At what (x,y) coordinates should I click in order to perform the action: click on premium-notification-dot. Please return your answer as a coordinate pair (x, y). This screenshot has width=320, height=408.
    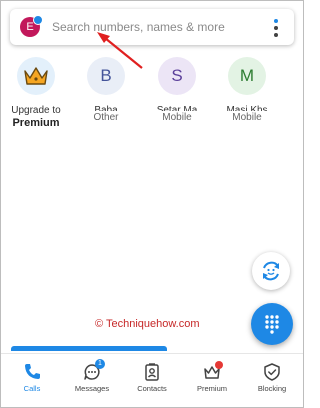
    Looking at the image, I should click on (219, 365).